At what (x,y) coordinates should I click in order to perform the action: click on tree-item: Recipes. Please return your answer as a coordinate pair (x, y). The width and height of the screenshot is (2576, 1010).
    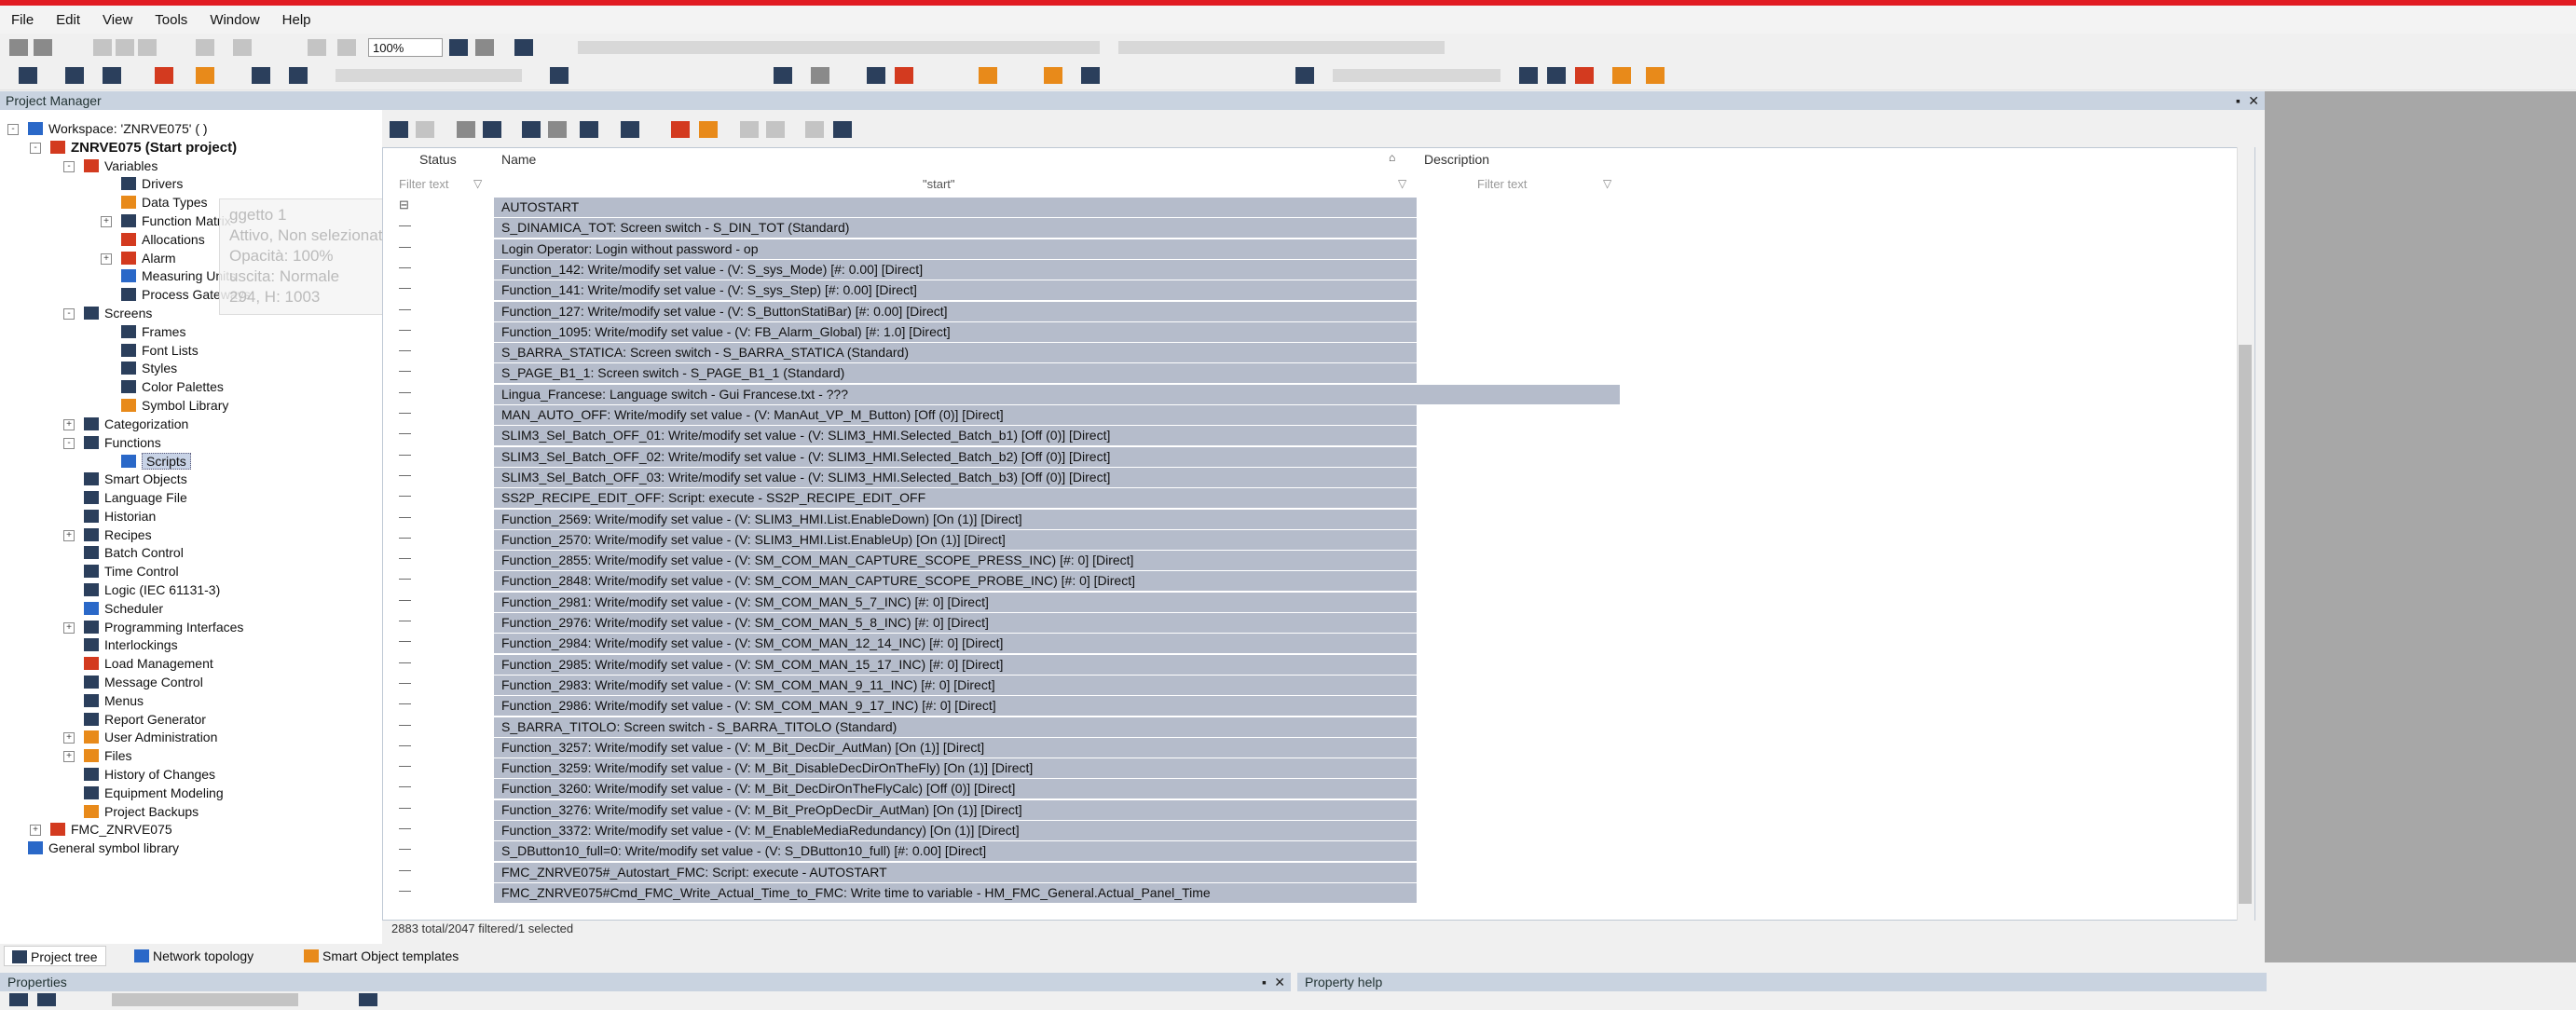
    Looking at the image, I should click on (118, 535).